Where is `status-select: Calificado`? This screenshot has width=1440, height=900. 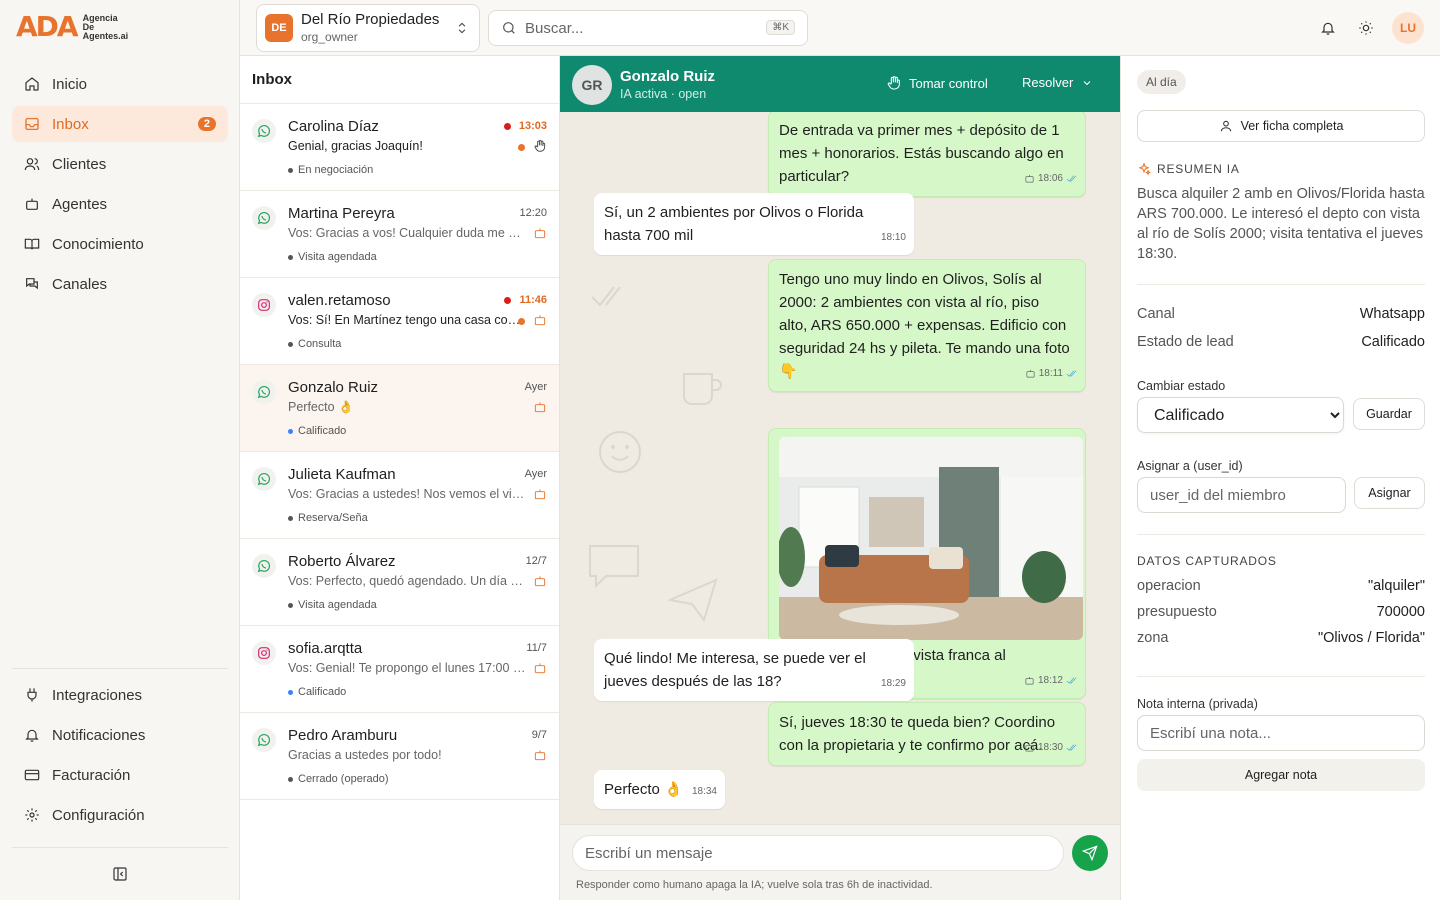 status-select: Calificado is located at coordinates (1240, 415).